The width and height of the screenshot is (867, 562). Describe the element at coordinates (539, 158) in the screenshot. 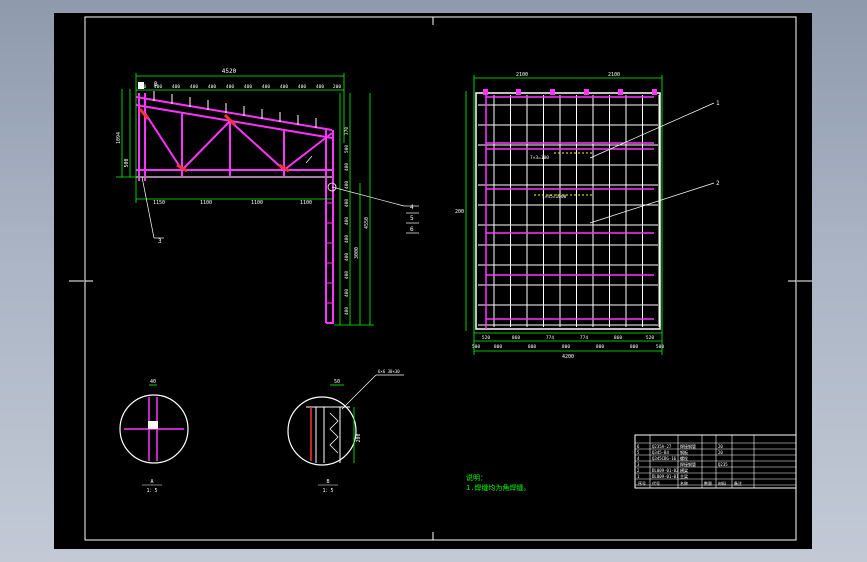

I see `plan-callout-a: 7×3=100` at that location.